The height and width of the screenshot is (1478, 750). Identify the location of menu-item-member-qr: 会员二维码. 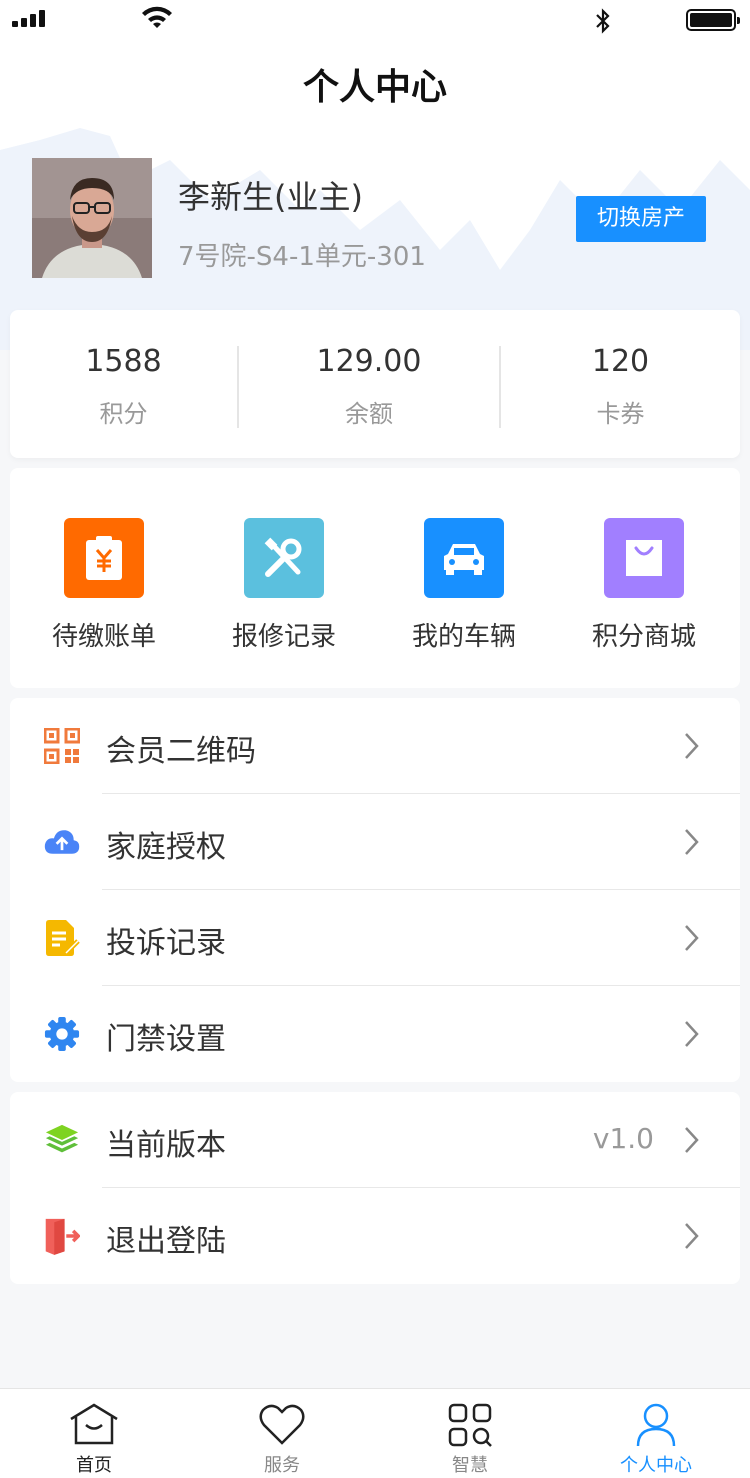
(375, 746).